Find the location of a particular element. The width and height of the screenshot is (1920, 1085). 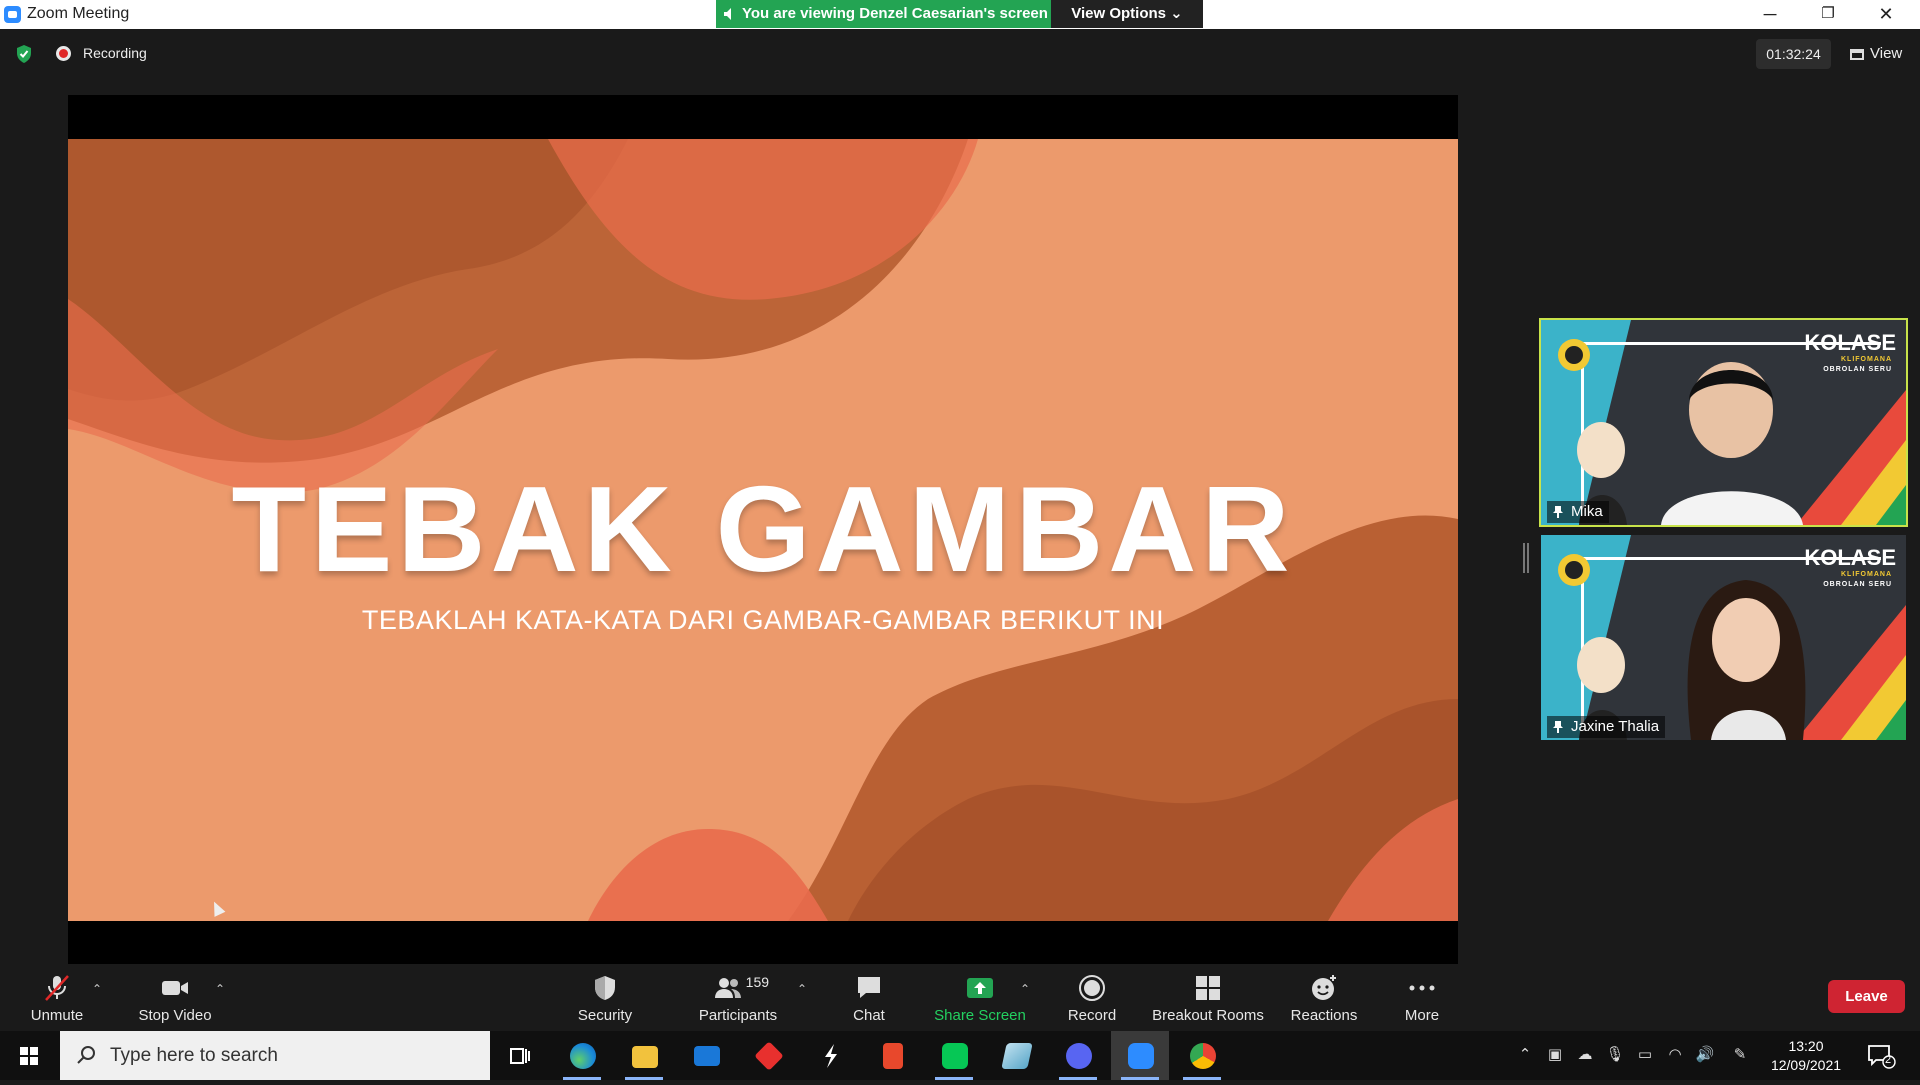

view-button: View is located at coordinates (1875, 54).